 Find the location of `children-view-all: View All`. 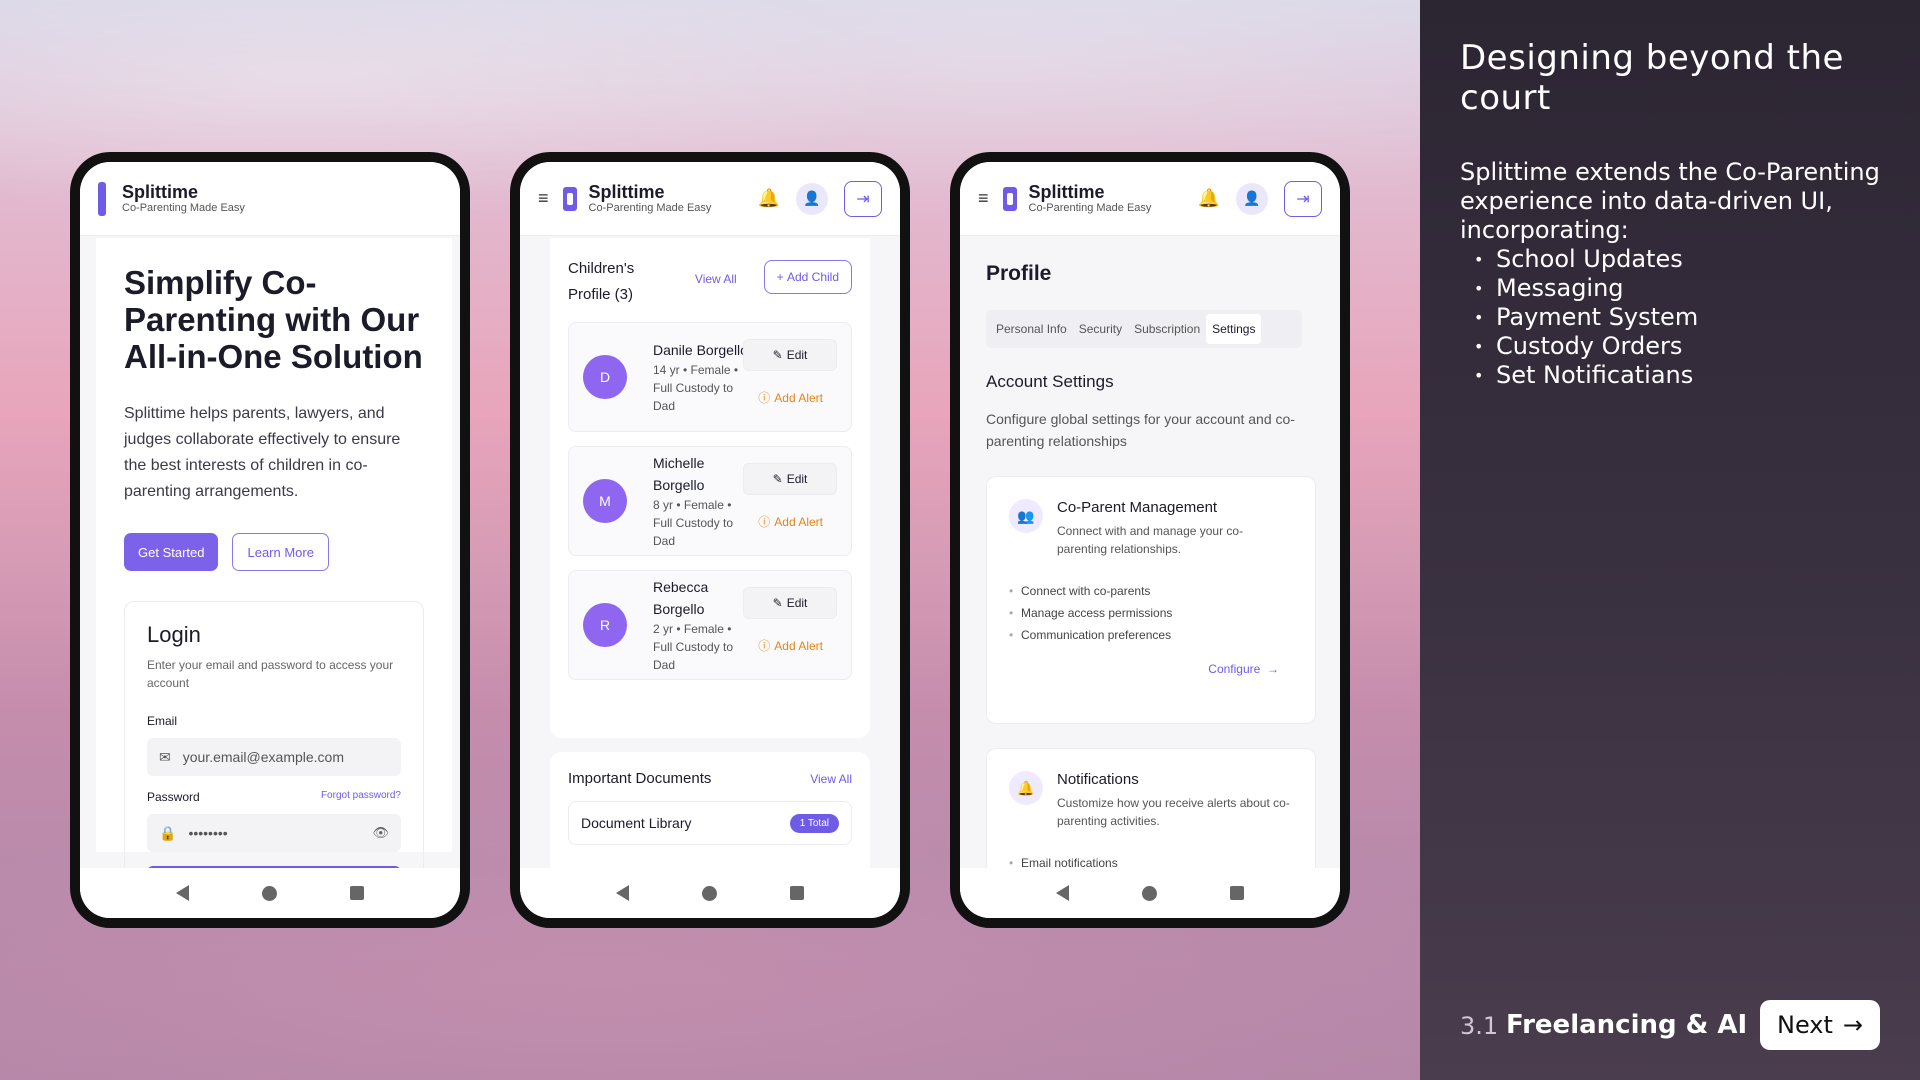

children-view-all: View All is located at coordinates (716, 279).